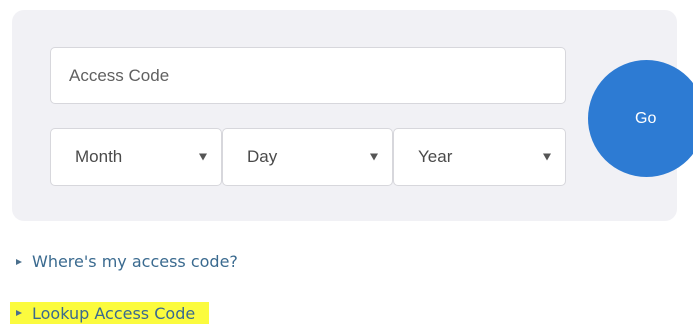  I want to click on where-access-code-label: Where's my access code?, so click(135, 261).